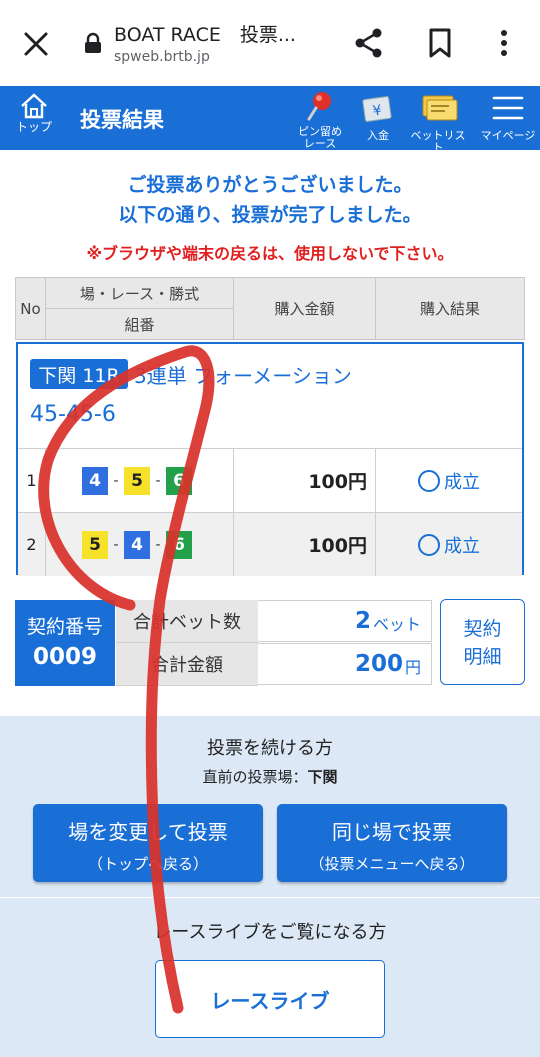 The width and height of the screenshot is (540, 1057). Describe the element at coordinates (362, 621) in the screenshot. I see `bet-count: 2` at that location.